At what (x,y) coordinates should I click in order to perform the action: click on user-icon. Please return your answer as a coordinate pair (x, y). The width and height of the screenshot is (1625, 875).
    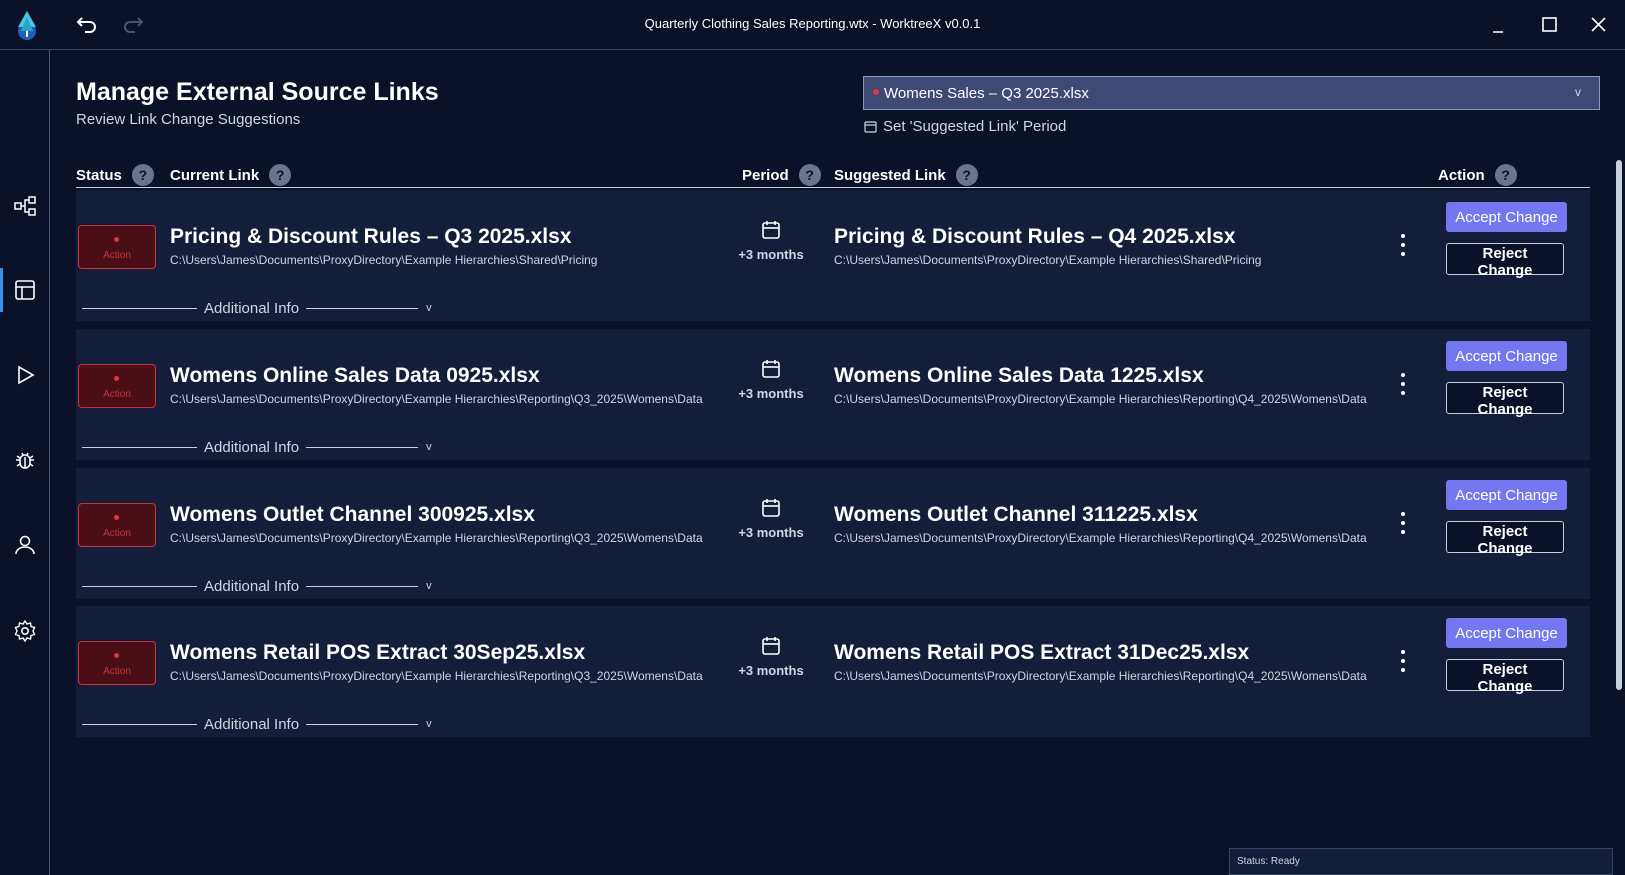
    Looking at the image, I should click on (25, 545).